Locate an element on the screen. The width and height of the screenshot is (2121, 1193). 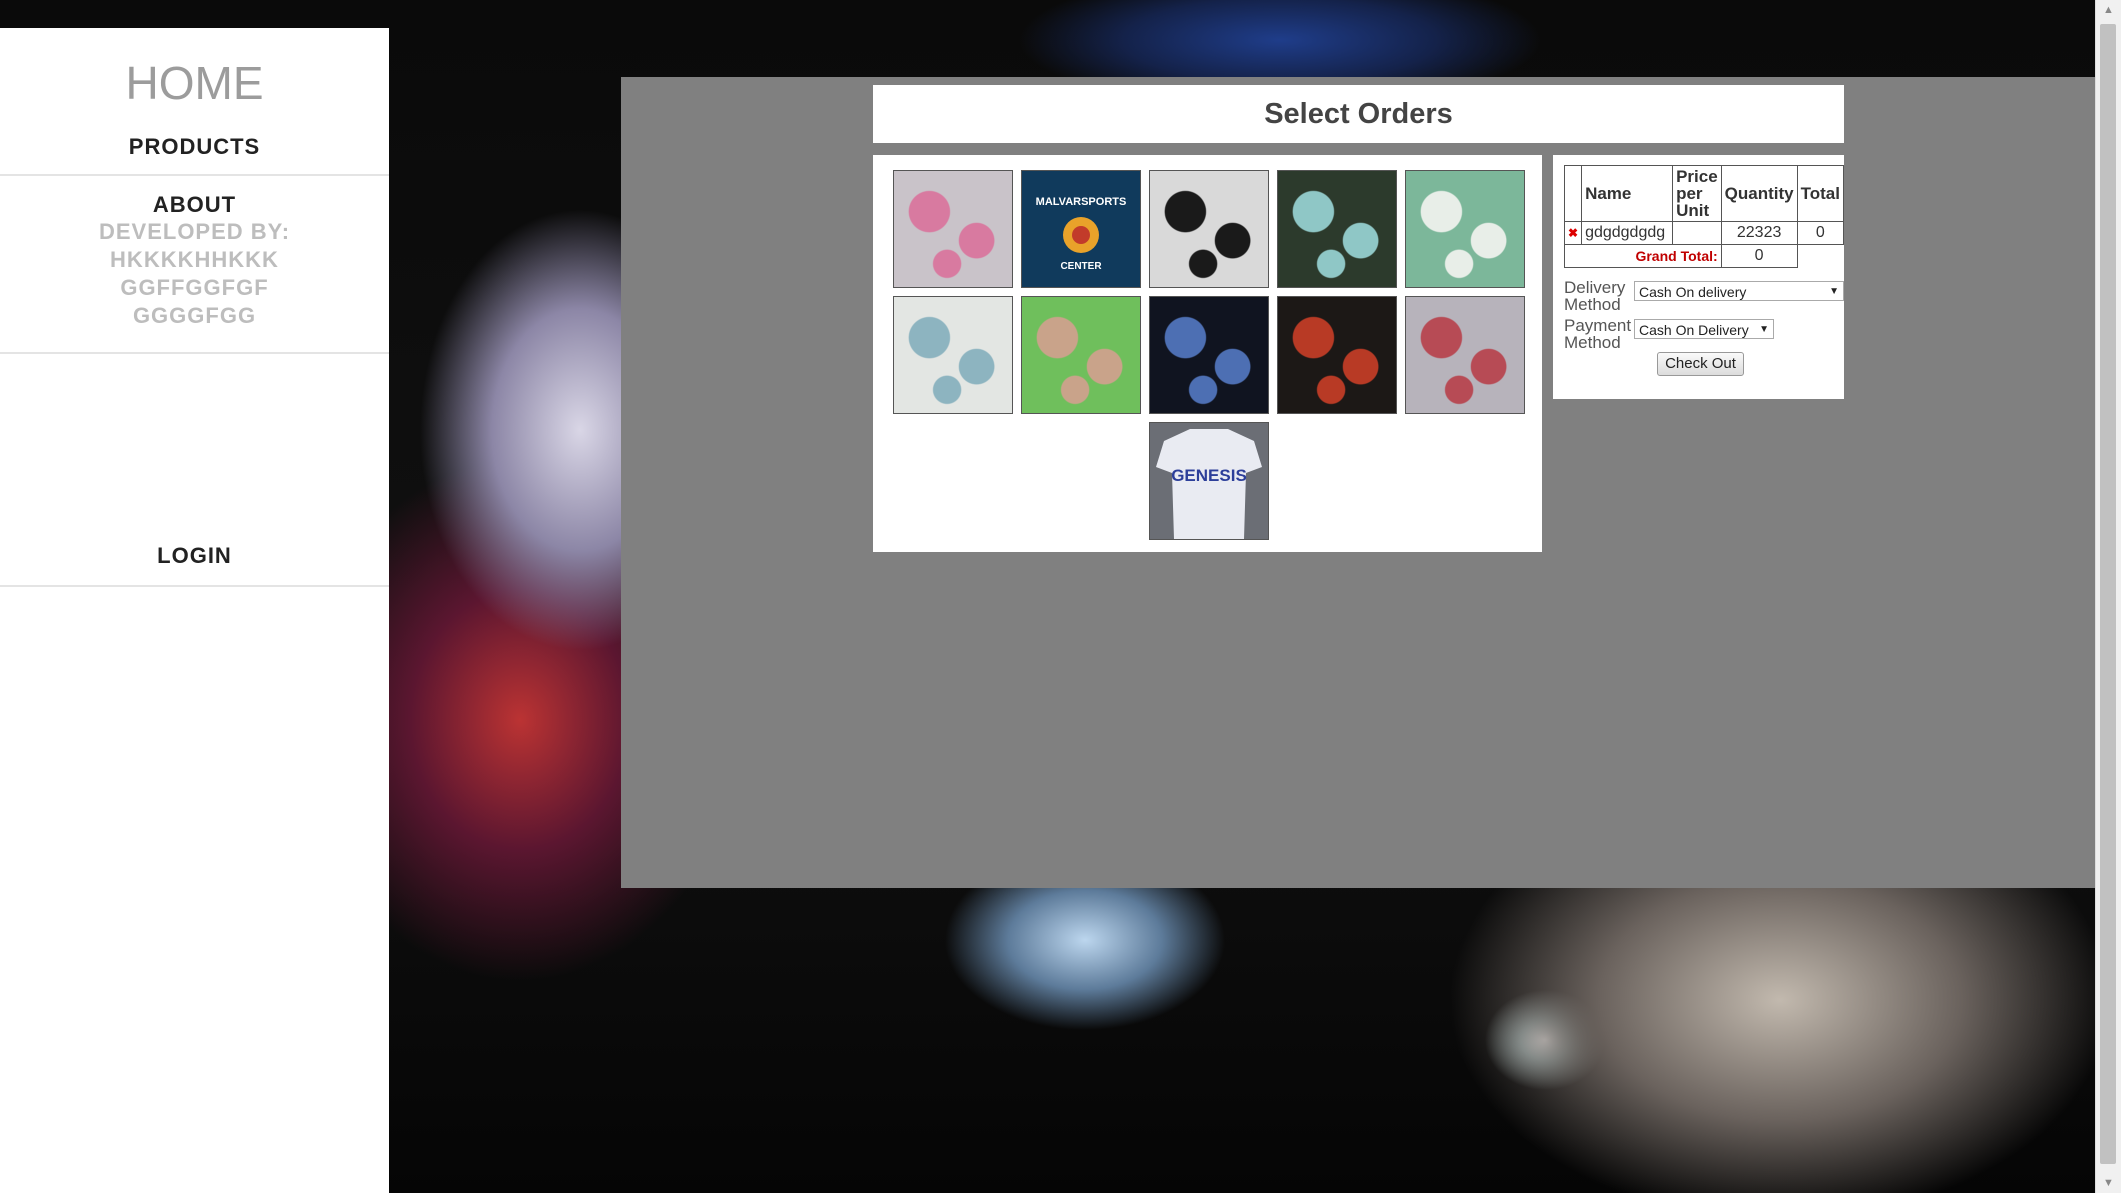
grand-total-label: Grand Total: is located at coordinates (1643, 256).